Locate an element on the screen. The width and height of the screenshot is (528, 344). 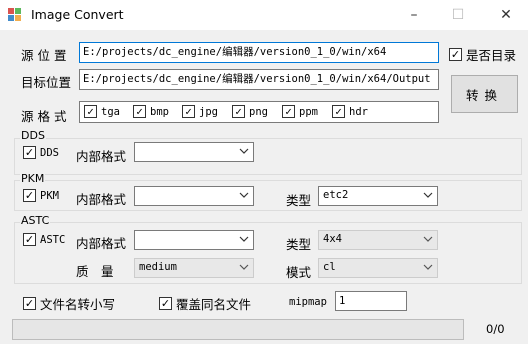
dds-internal-select is located at coordinates (194, 152).